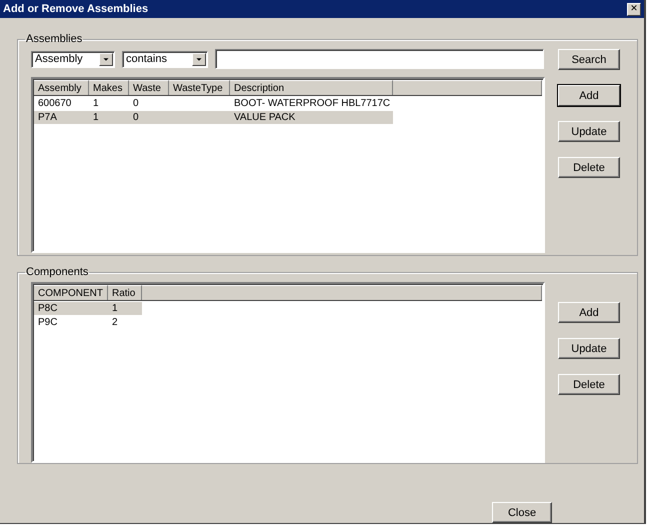 Image resolution: width=652 pixels, height=525 pixels. What do you see at coordinates (264, 117) in the screenshot?
I see `table-cell-text: VALUE PACK` at bounding box center [264, 117].